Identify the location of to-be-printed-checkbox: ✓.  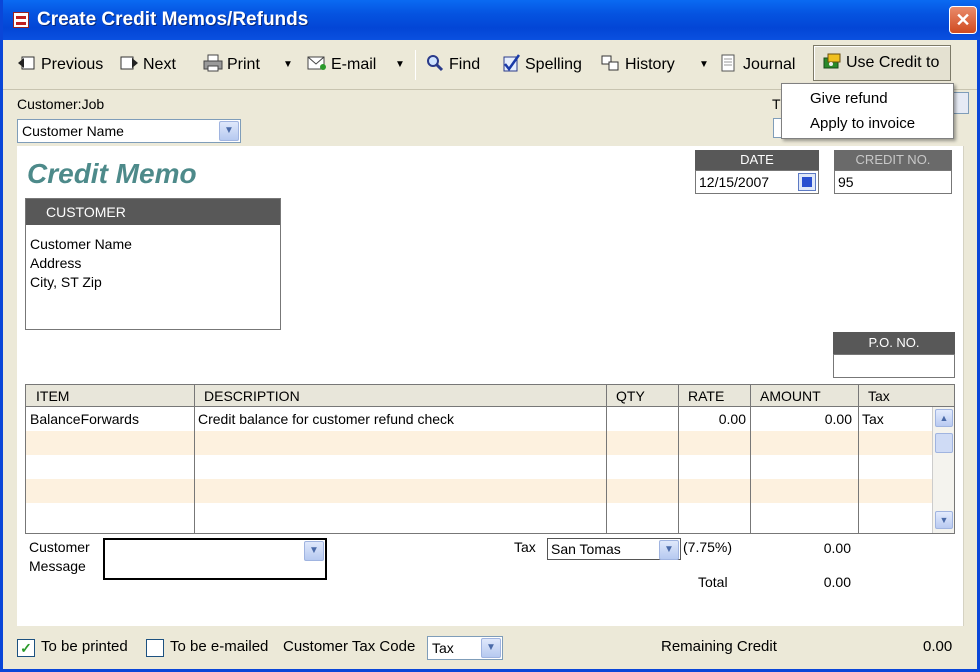
(26, 648).